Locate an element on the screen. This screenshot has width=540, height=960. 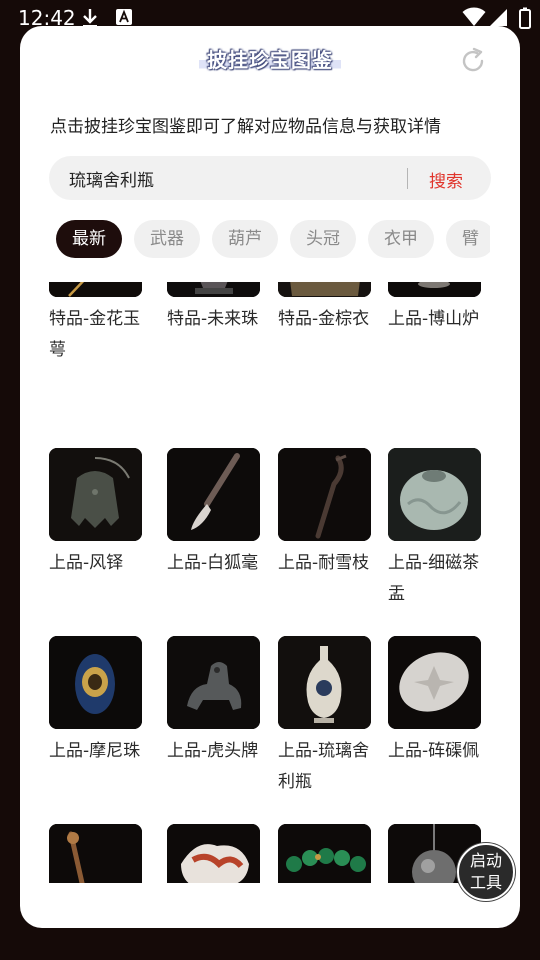
item-label: 上品-风铎 is located at coordinates (86, 563).